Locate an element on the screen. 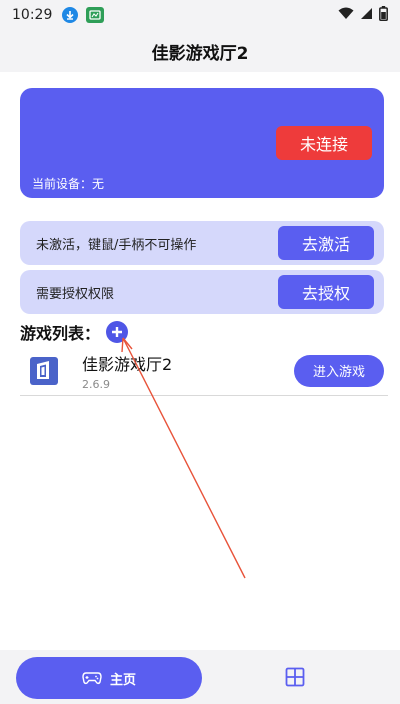  status-bar: 10:29 is located at coordinates (200, 15).